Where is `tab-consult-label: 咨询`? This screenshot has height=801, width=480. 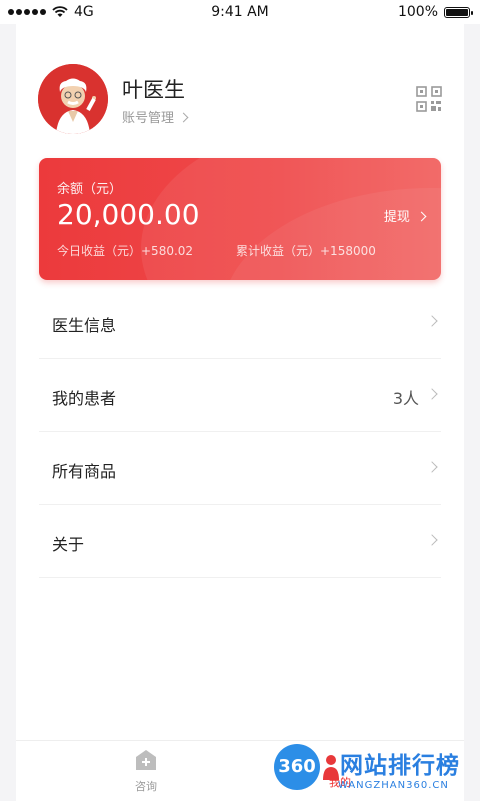 tab-consult-label: 咨询 is located at coordinates (146, 786).